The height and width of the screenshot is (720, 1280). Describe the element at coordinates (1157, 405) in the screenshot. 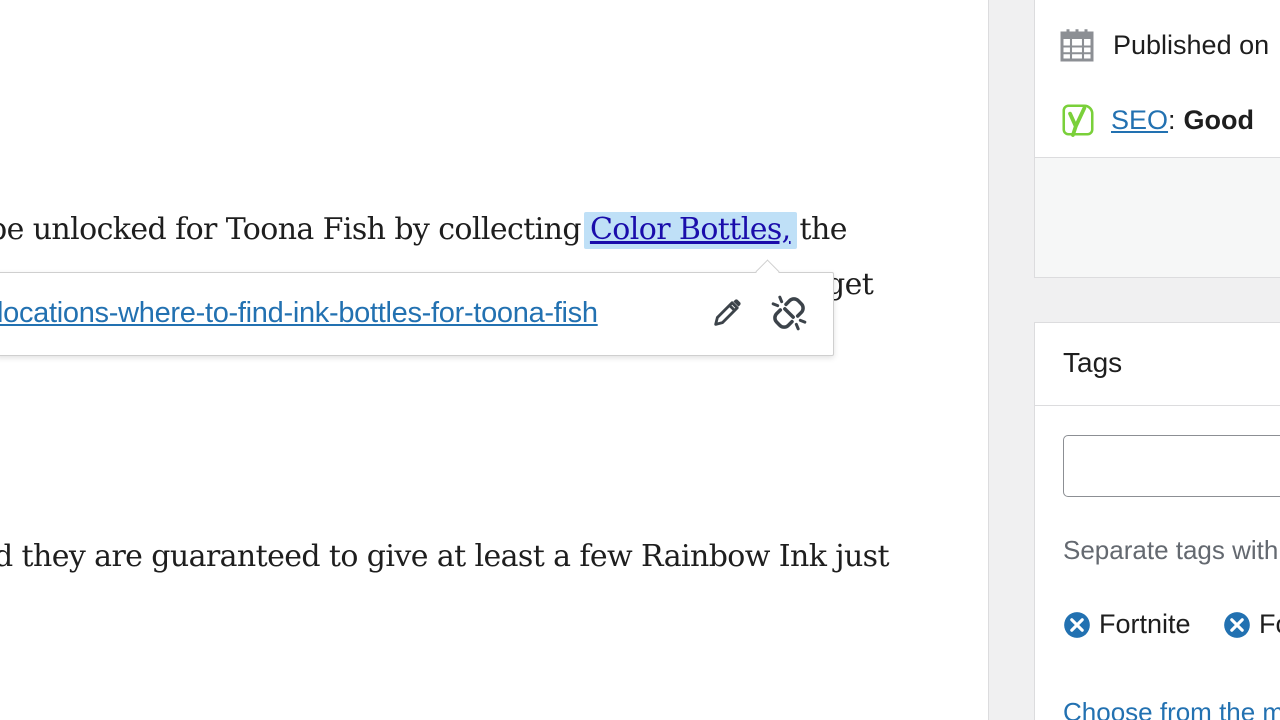

I see `tags-divider` at that location.